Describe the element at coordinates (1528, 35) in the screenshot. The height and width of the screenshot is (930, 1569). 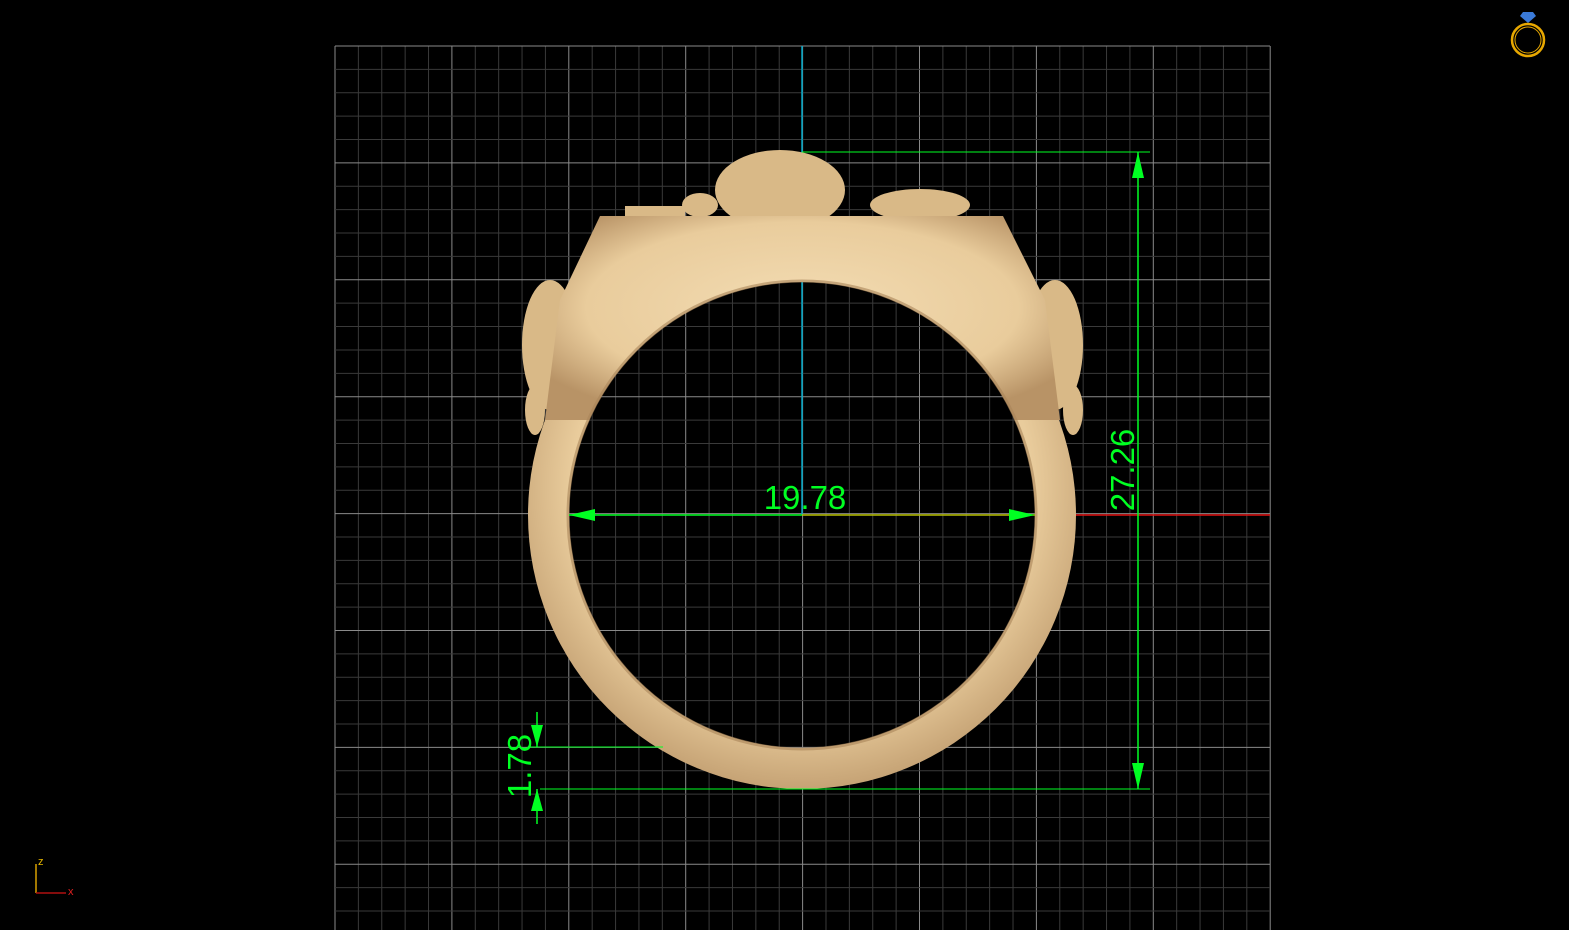
I see `ring-diamond-icon` at that location.